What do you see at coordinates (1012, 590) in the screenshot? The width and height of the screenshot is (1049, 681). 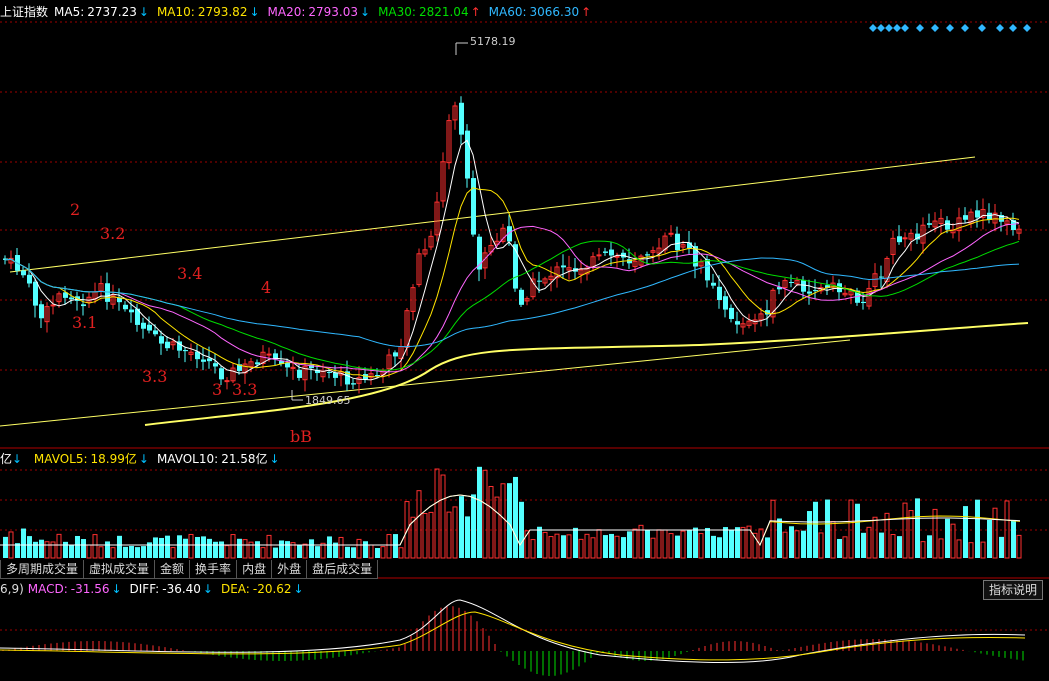 I see `indicator-help-button: 指标说明` at bounding box center [1012, 590].